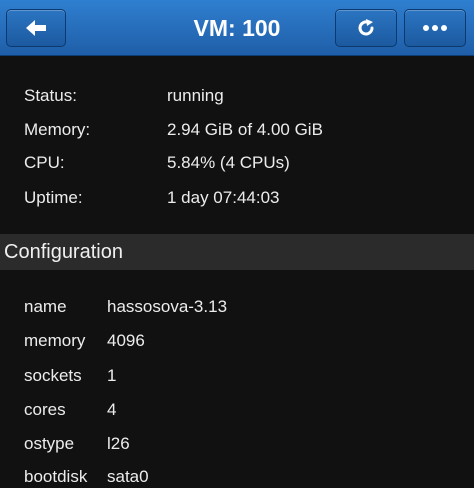 The image size is (474, 488). I want to click on config-key: ostype, so click(49, 443).